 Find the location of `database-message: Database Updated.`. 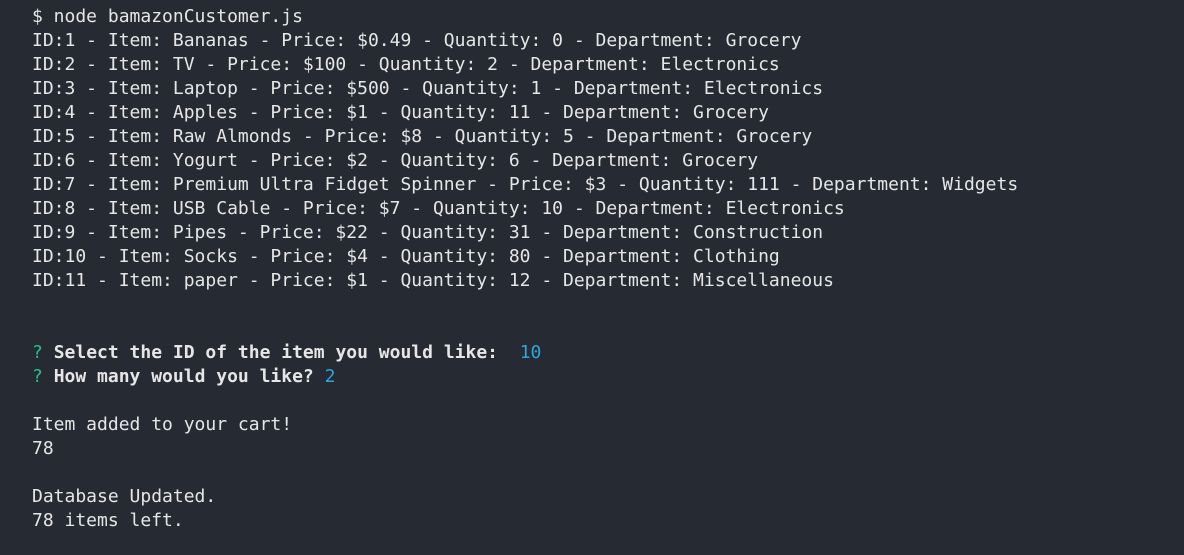

database-message: Database Updated. is located at coordinates (124, 496).